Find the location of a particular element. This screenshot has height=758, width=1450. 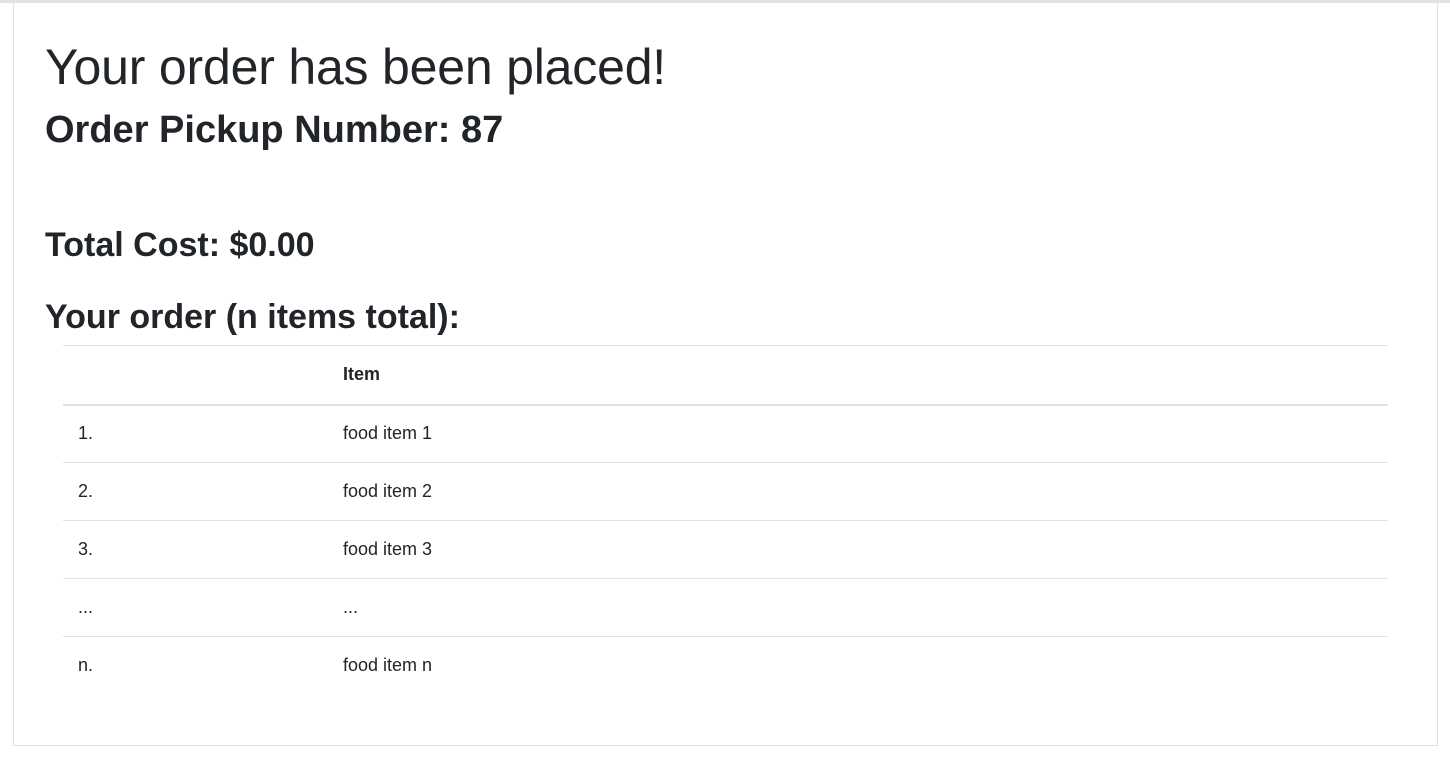

page-title: Your order has been placed! is located at coordinates (355, 67).